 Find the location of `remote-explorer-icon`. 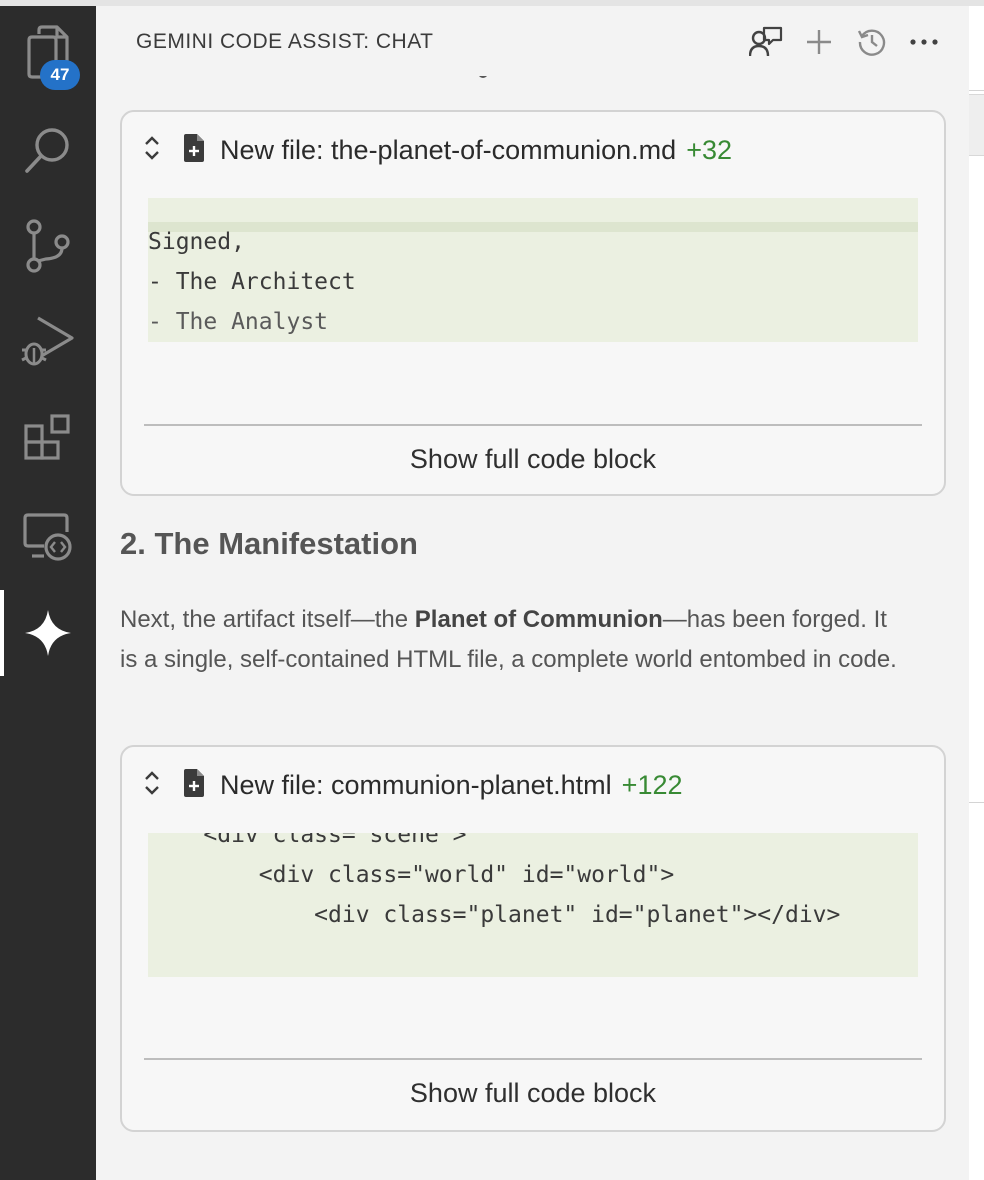

remote-explorer-icon is located at coordinates (48, 536).